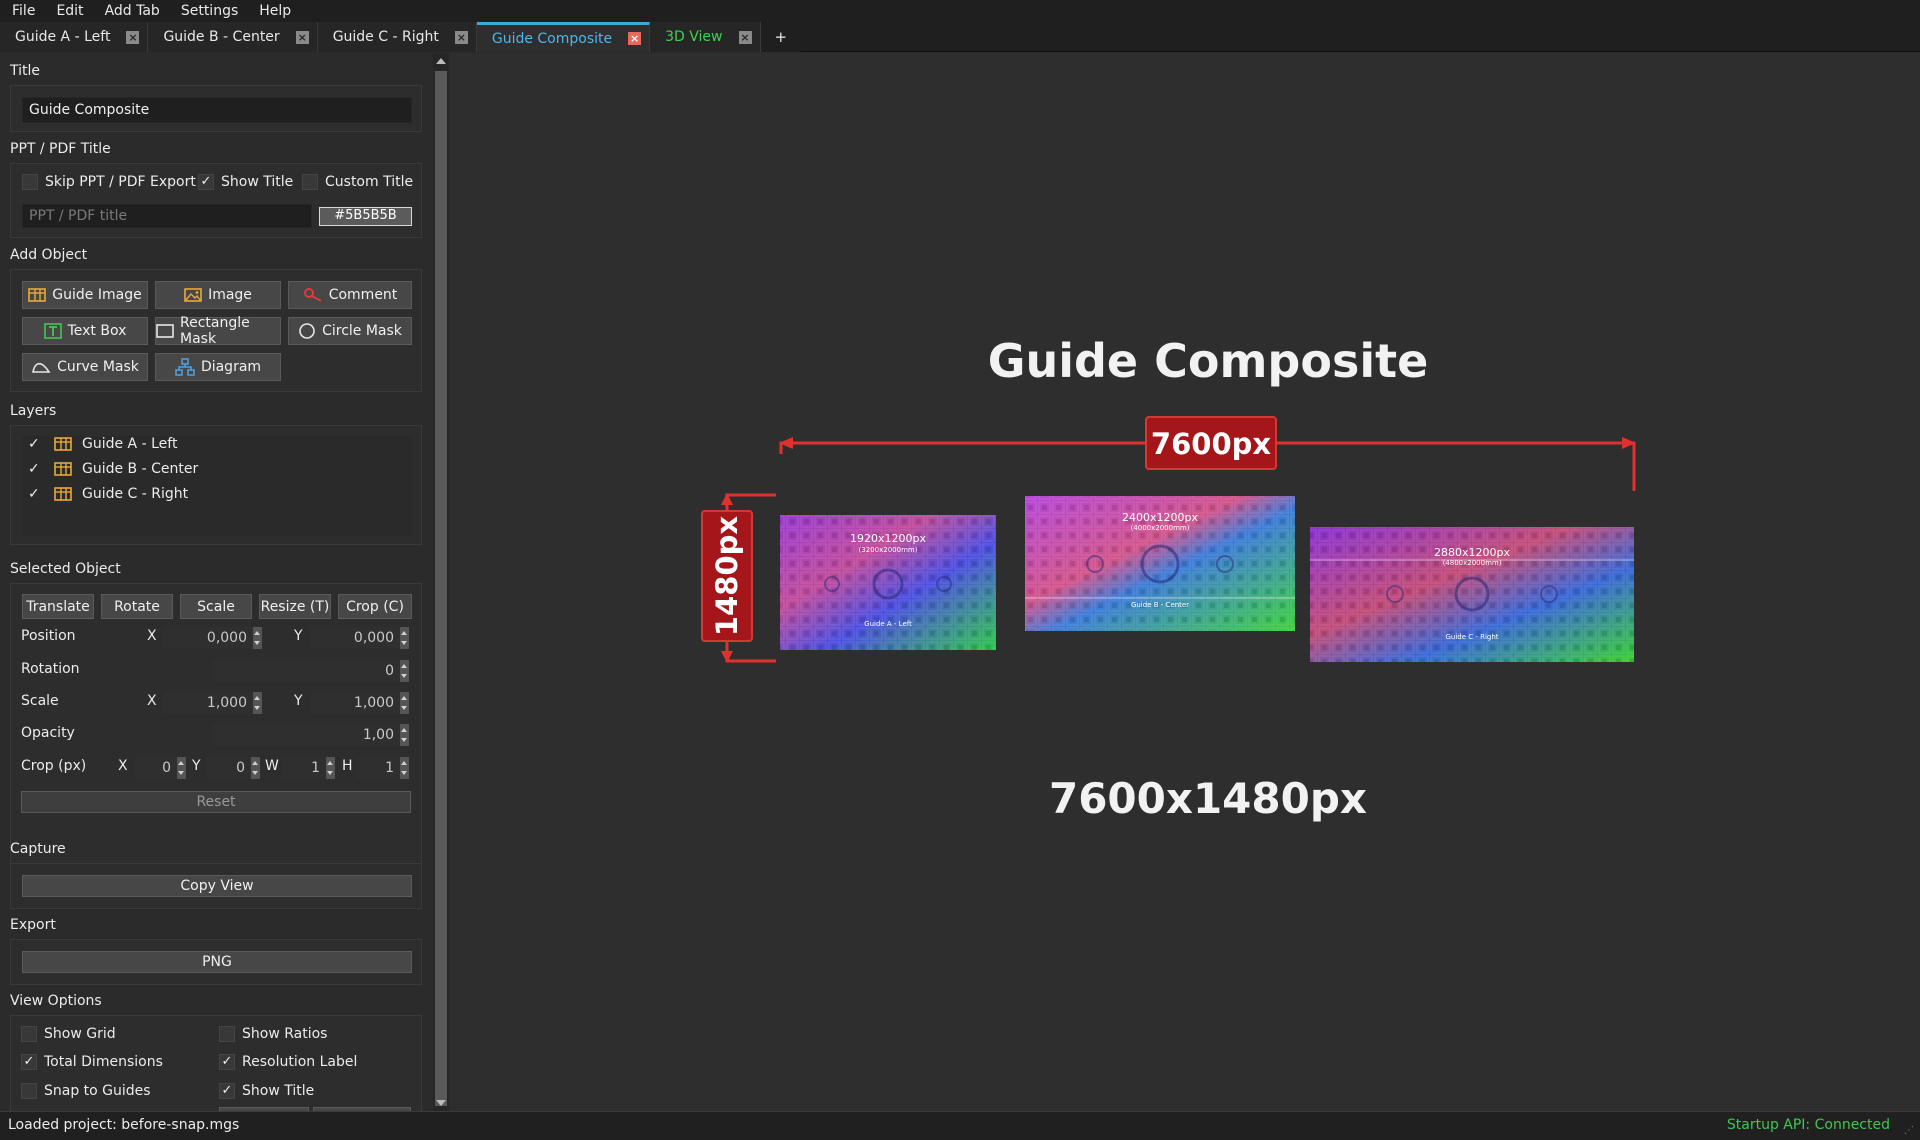 The height and width of the screenshot is (1140, 1920). I want to click on scroll-down-arrow-icon, so click(441, 1103).